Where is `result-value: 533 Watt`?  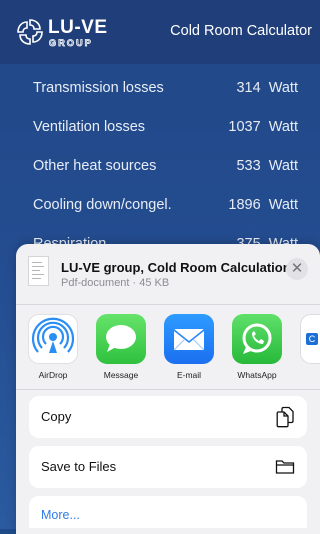
result-value: 533 Watt is located at coordinates (267, 166).